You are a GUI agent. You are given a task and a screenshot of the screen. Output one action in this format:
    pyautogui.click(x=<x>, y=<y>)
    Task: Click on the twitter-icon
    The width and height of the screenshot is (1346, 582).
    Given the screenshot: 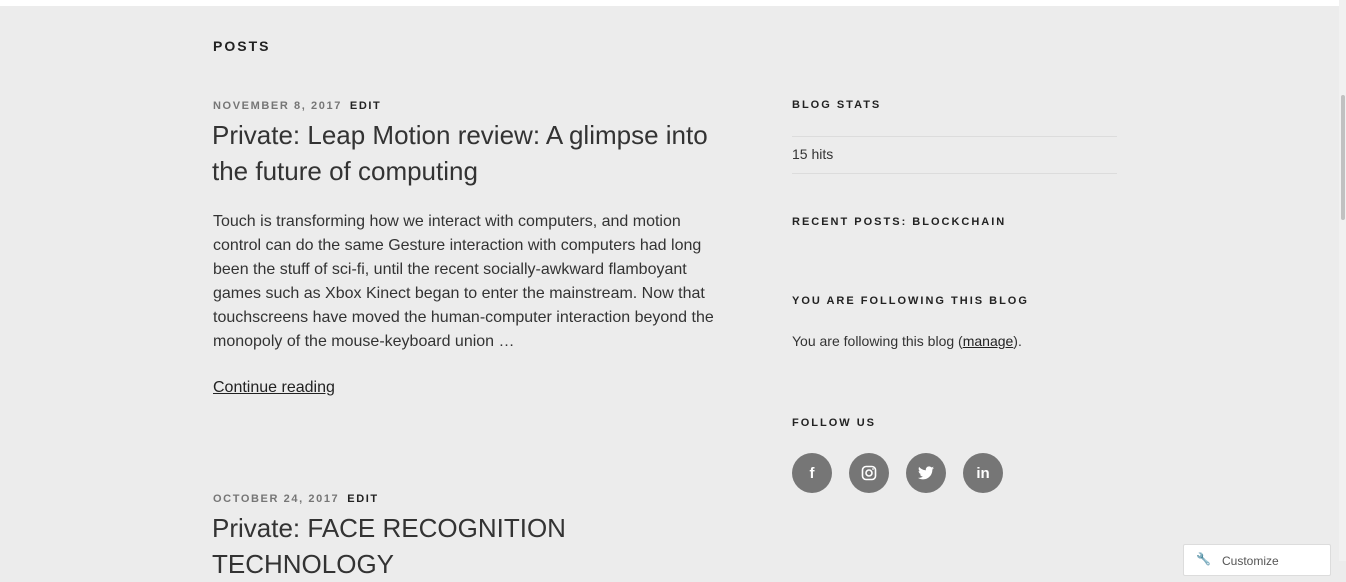 What is the action you would take?
    pyautogui.click(x=926, y=473)
    